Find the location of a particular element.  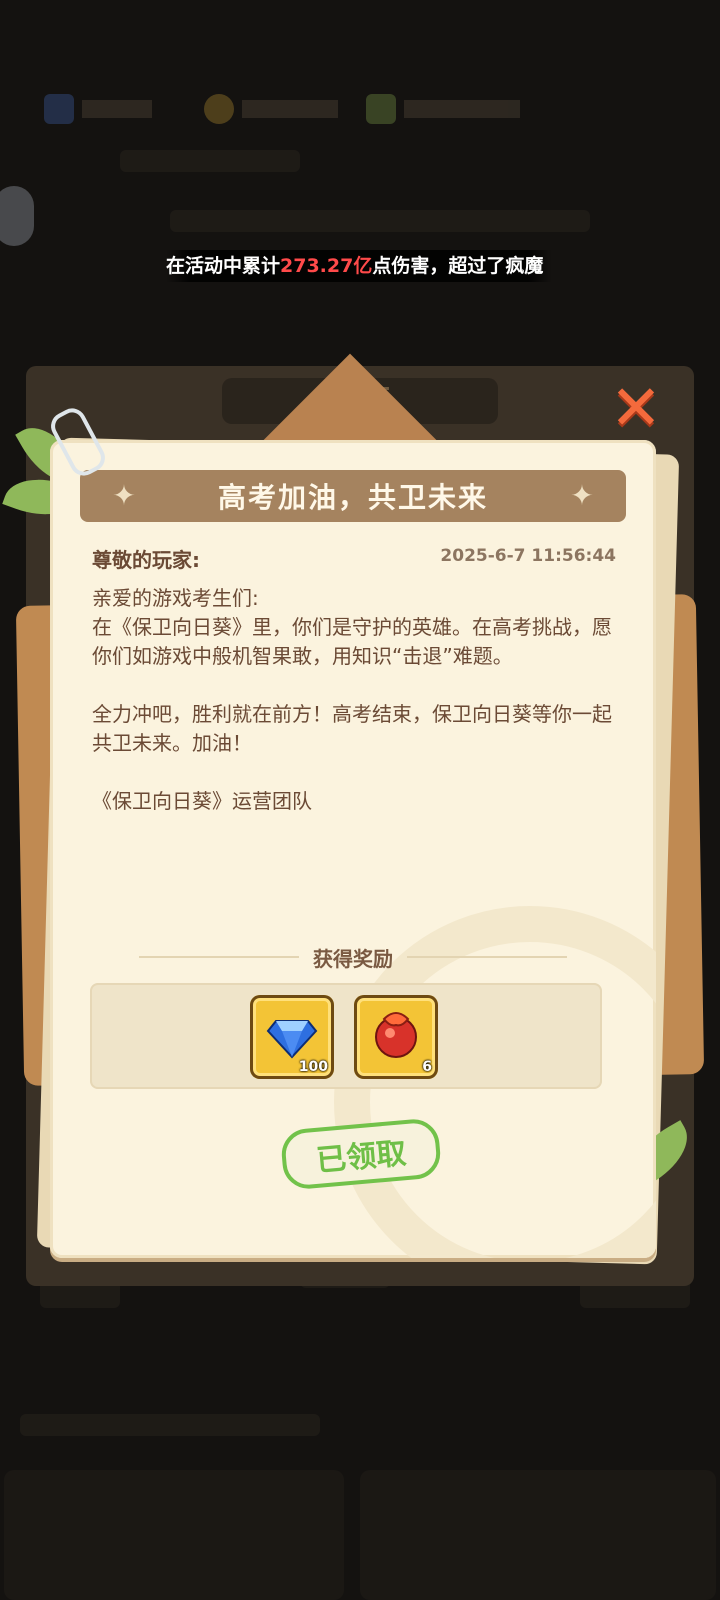

ticker-suffix: 点伤害，超过了疯魔 is located at coordinates (458, 266).